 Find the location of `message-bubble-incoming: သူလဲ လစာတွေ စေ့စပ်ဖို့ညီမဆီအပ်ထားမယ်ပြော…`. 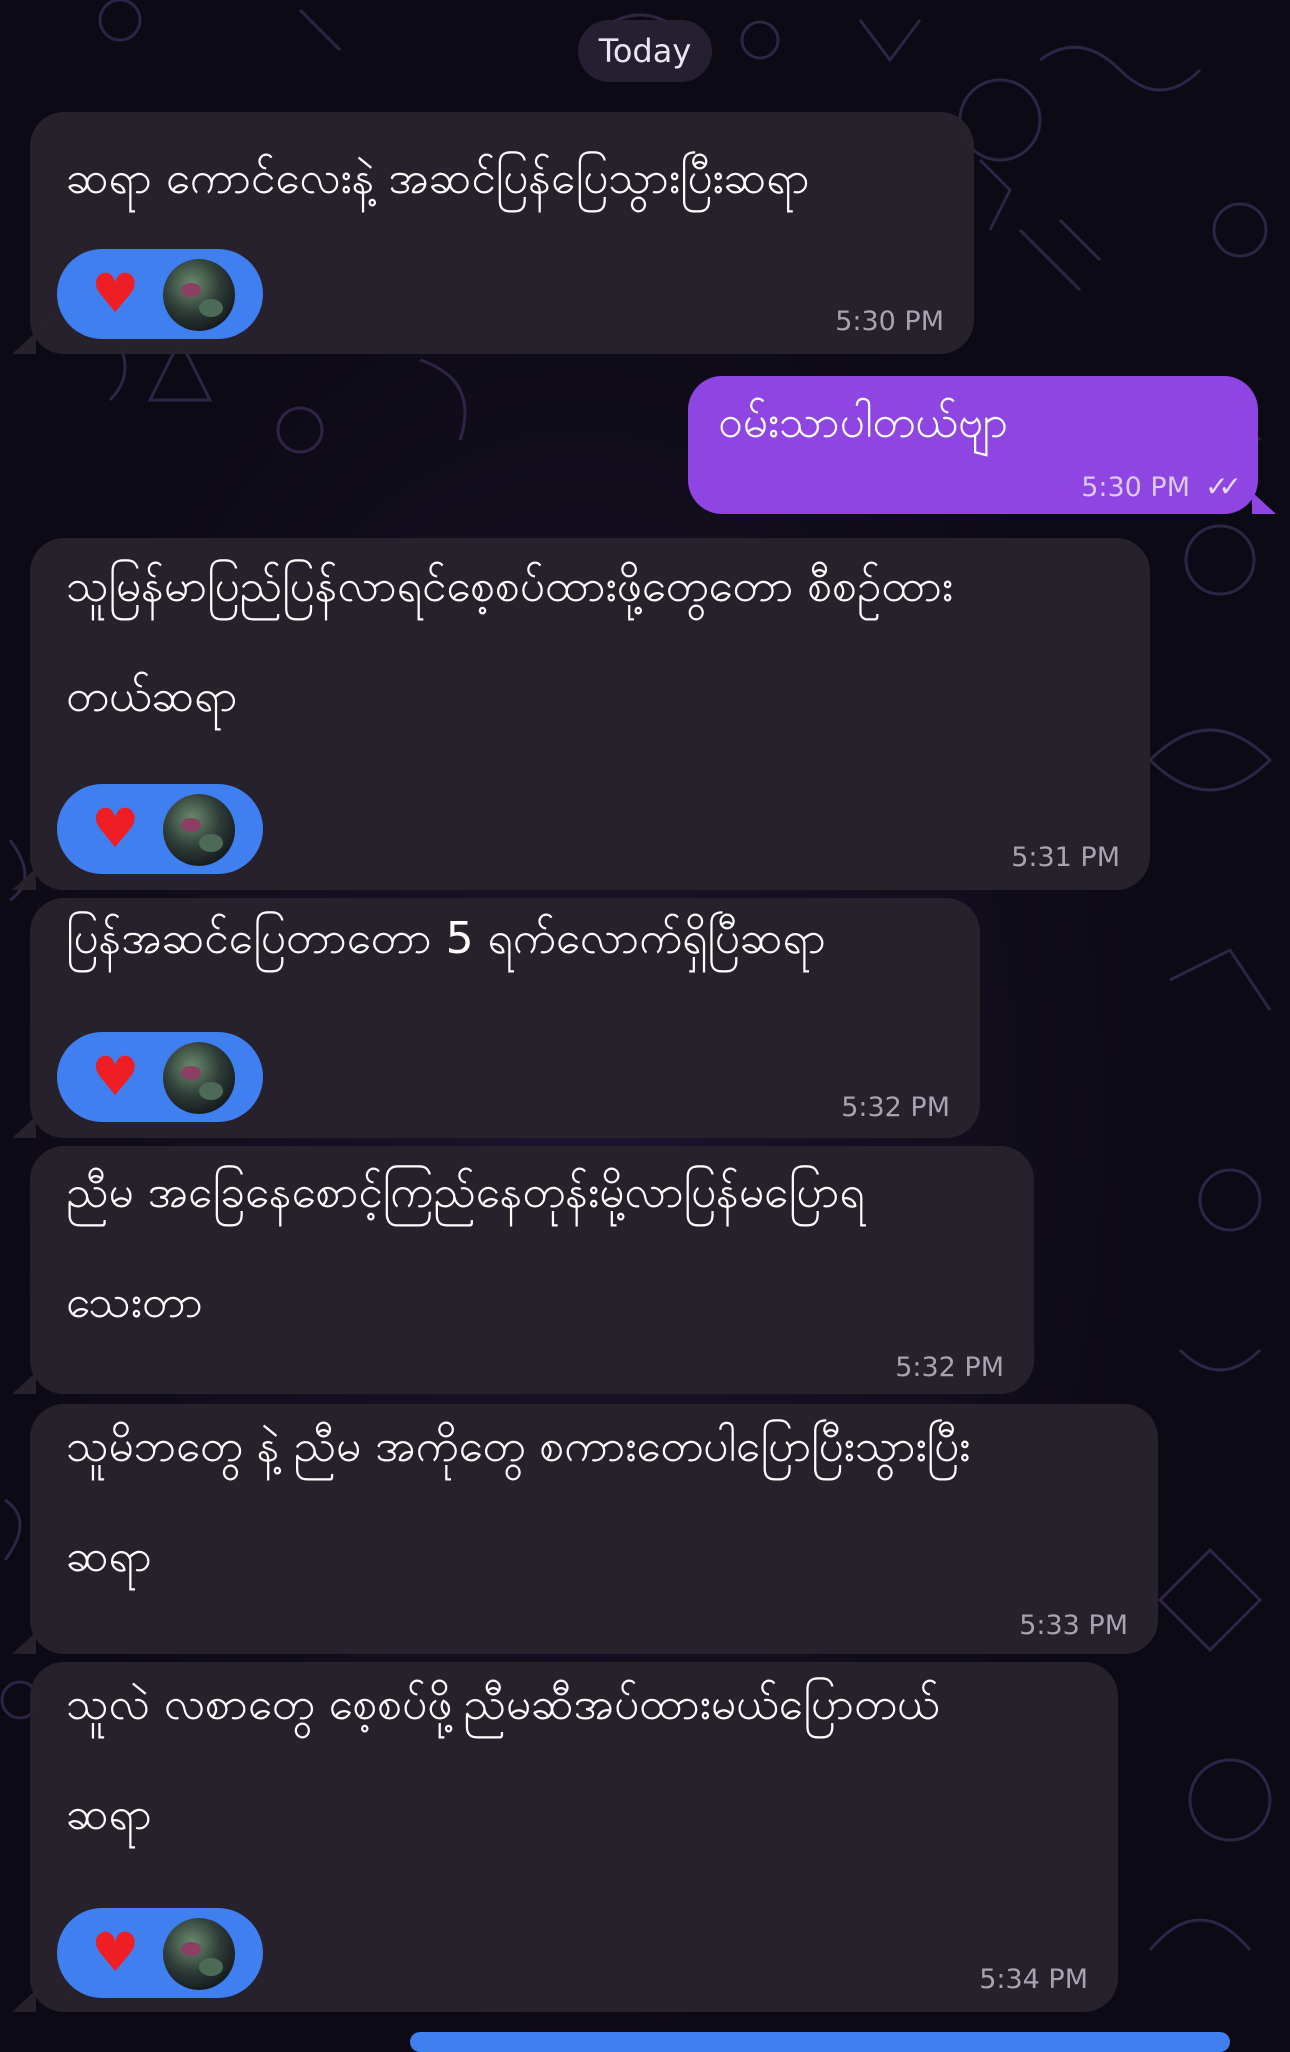

message-bubble-incoming: သူလဲ လစာတွေ စေ့စပ်ဖို့ညီမဆီအပ်ထားမယ်ပြော… is located at coordinates (565, 1837).